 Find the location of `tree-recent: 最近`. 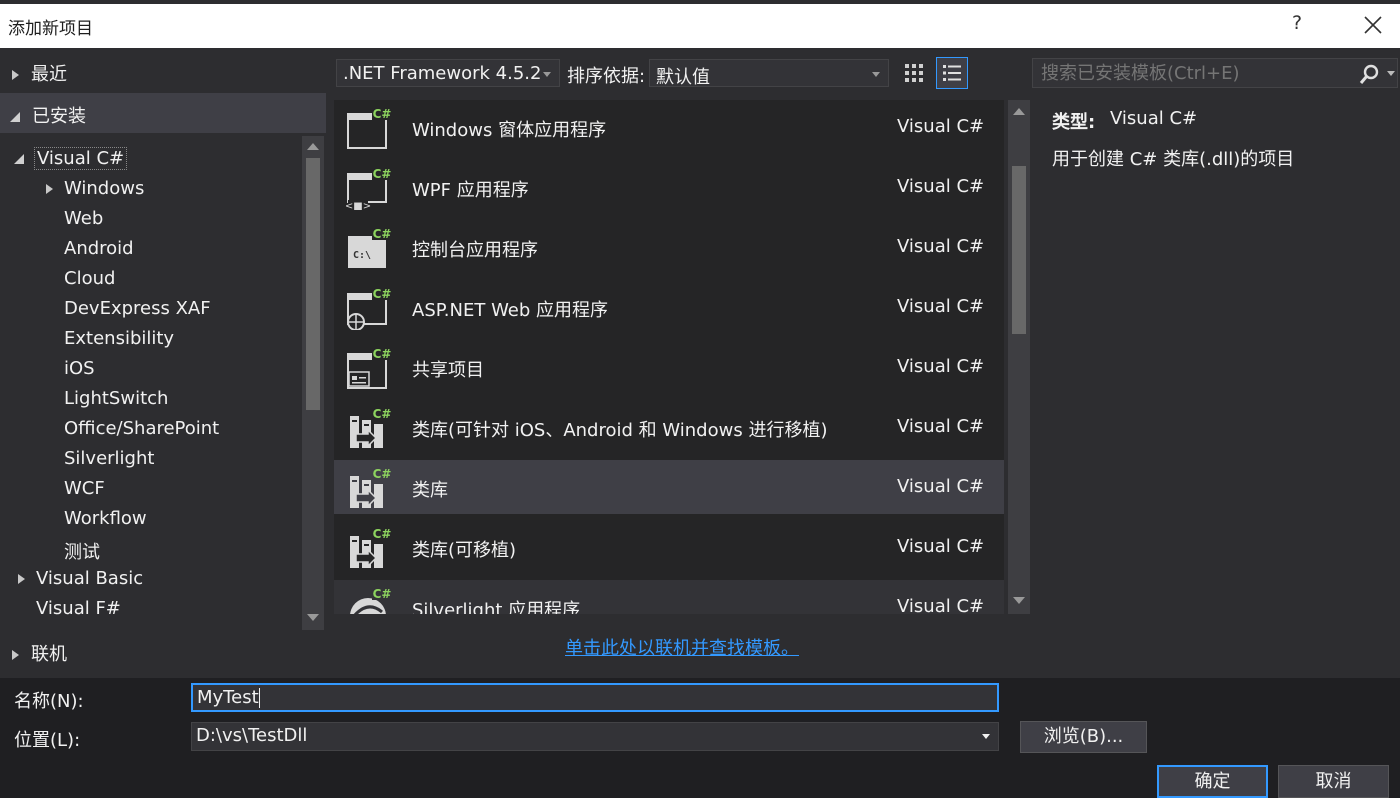

tree-recent: 最近 is located at coordinates (39, 73).